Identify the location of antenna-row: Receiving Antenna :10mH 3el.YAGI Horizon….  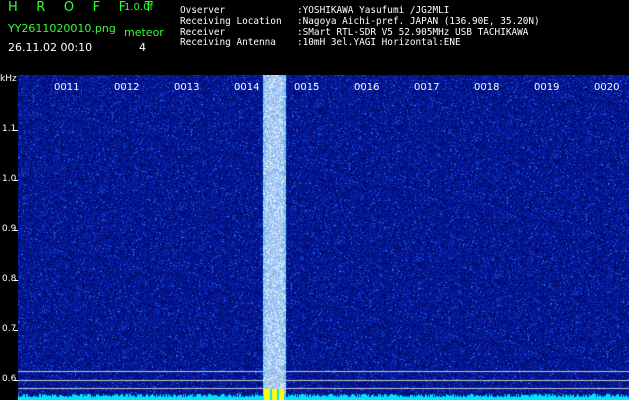
(360, 43).